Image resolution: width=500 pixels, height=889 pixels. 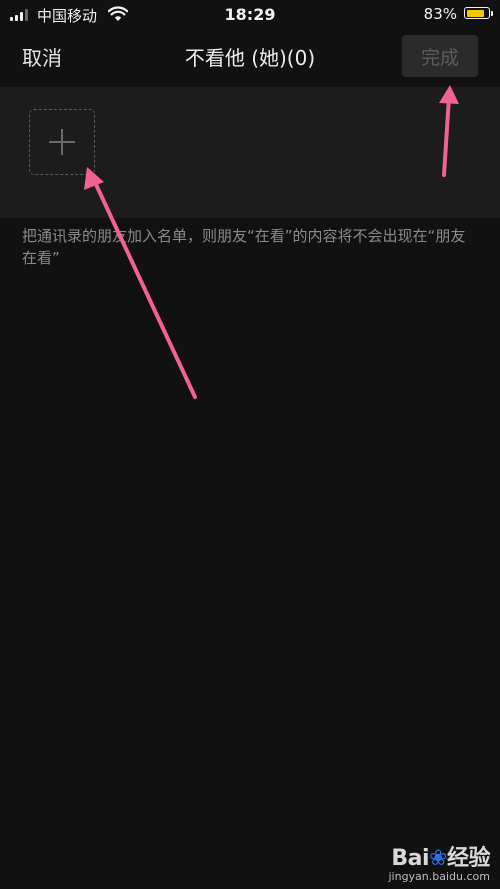 What do you see at coordinates (42, 56) in the screenshot?
I see `cancel-button: 取消` at bounding box center [42, 56].